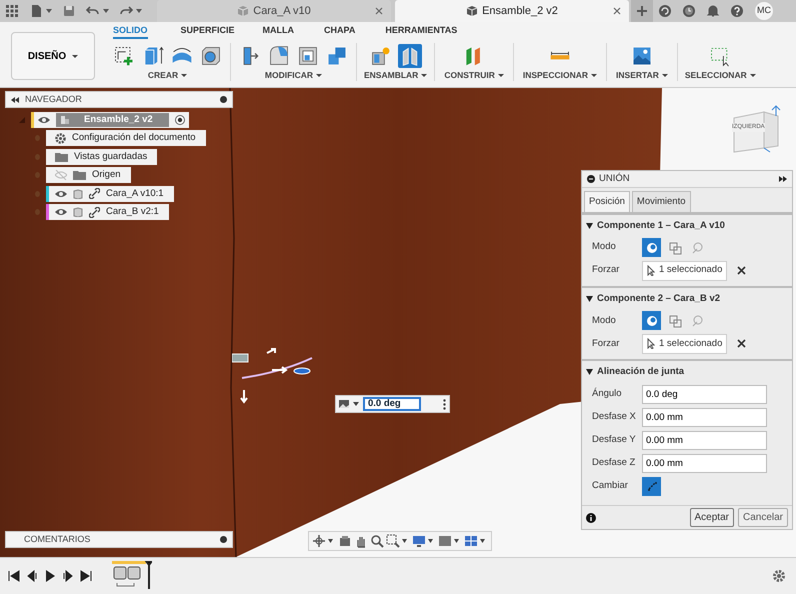  Describe the element at coordinates (779, 576) in the screenshot. I see `settings-icon` at that location.